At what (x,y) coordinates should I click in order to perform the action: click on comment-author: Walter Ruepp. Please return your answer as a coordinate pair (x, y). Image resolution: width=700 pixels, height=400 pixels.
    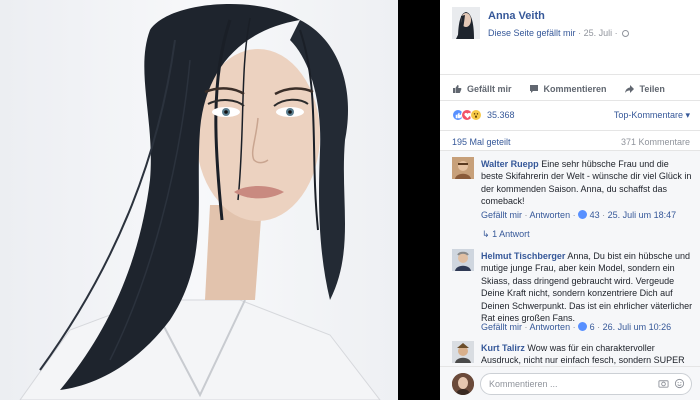
    Looking at the image, I should click on (510, 164).